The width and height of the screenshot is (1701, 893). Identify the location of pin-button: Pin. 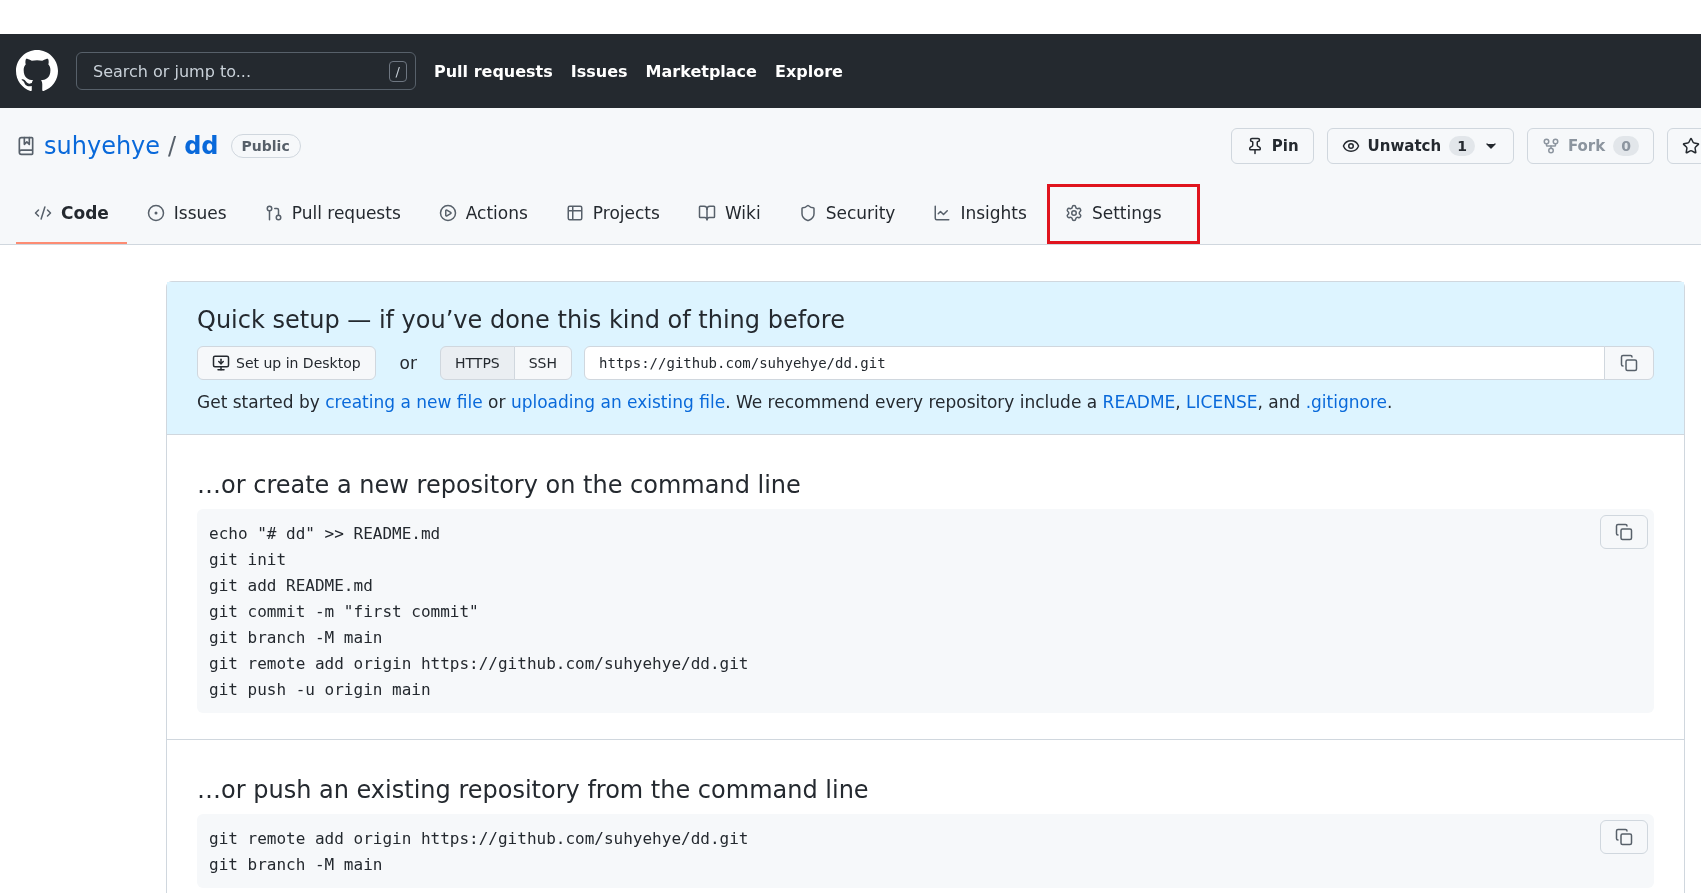
(1272, 146).